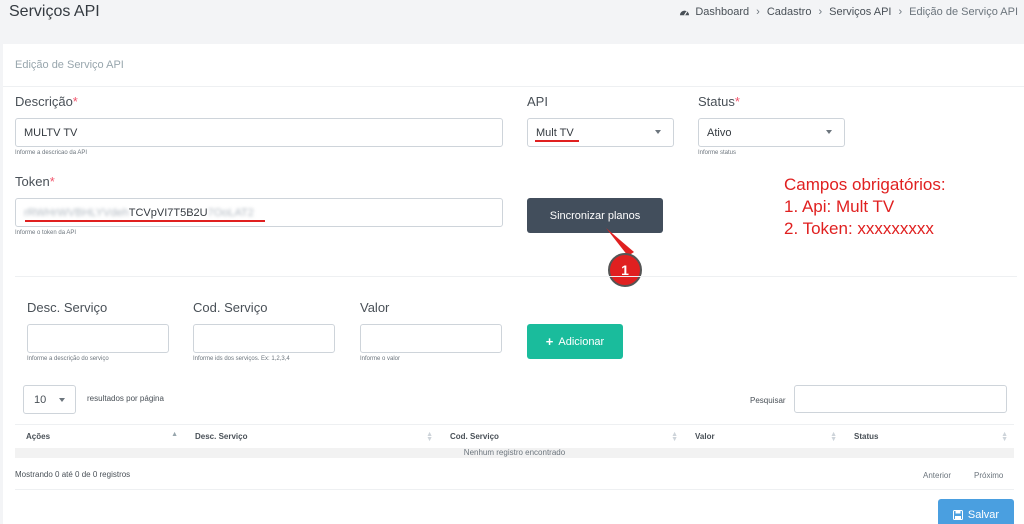 The image size is (1024, 524). I want to click on card-header-divider, so click(513, 86).